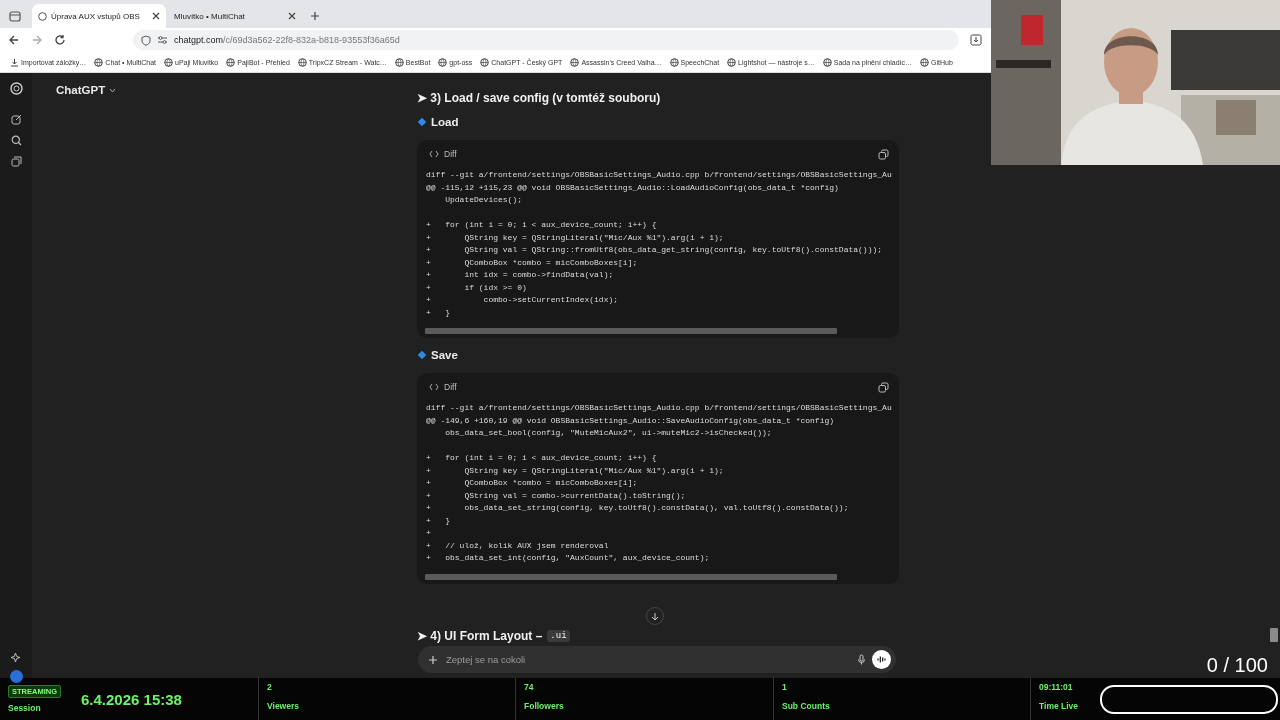 This screenshot has height=720, width=1280. I want to click on subheading: Save, so click(444, 355).